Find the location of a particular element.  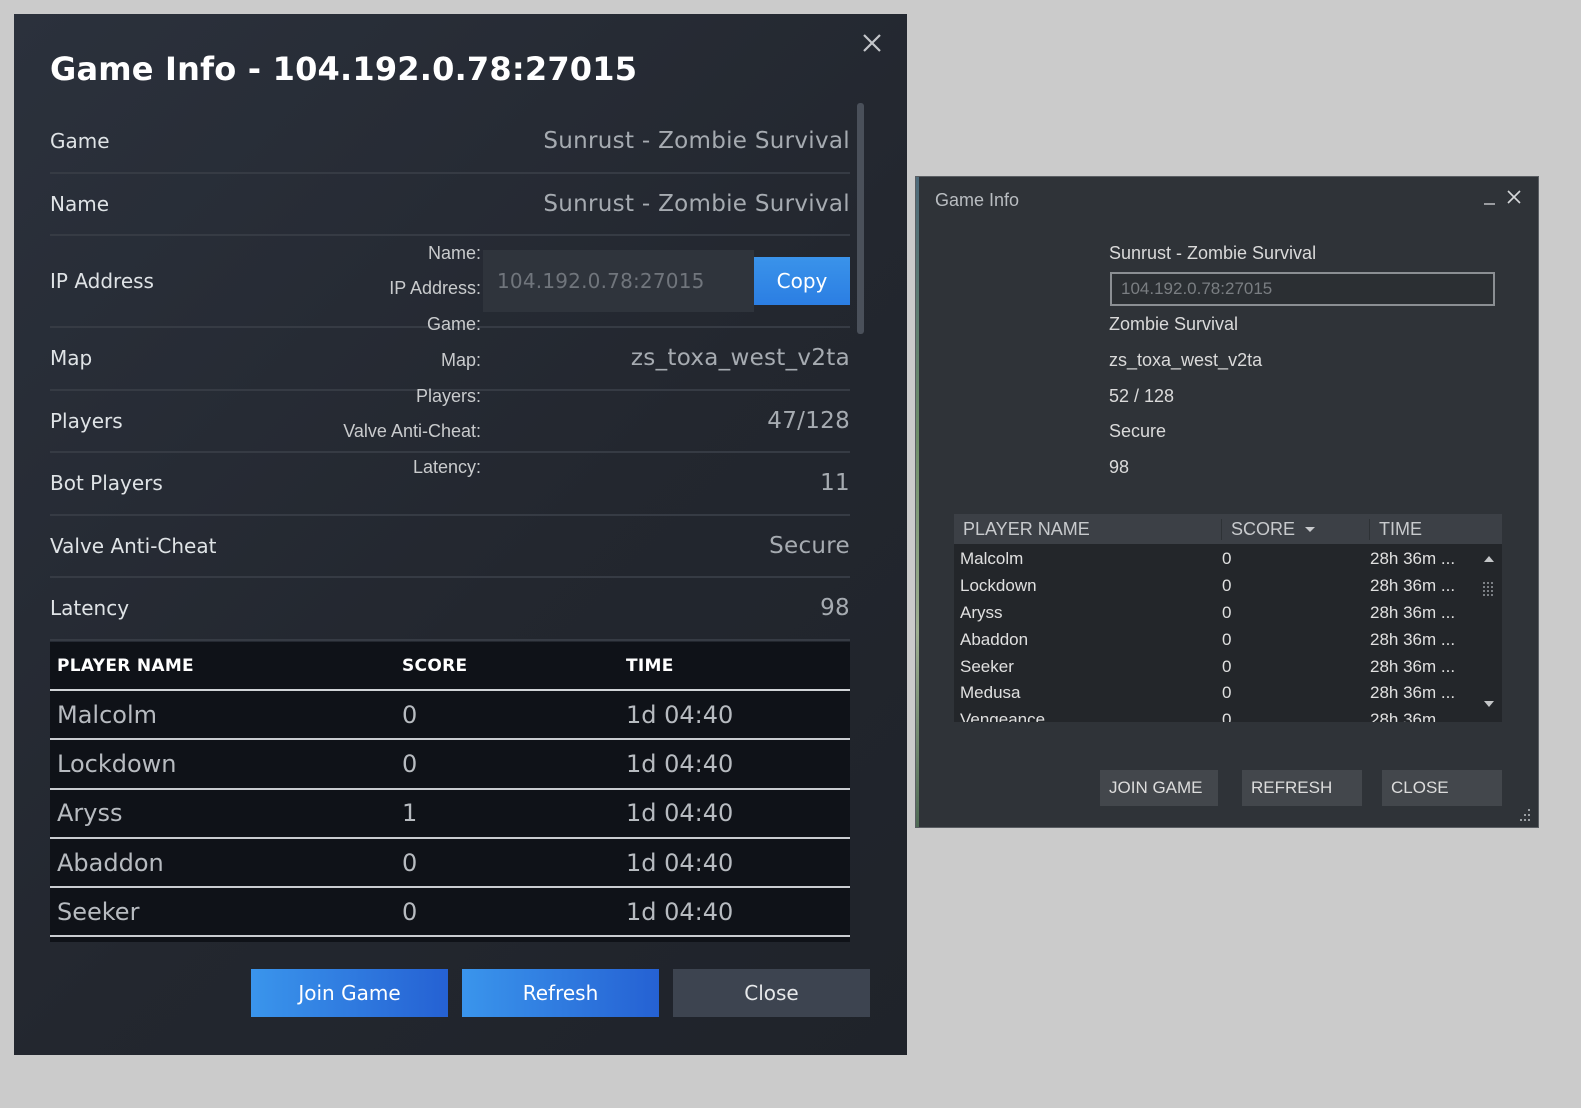

legacy-map-label: Map: is located at coordinates (460, 359).